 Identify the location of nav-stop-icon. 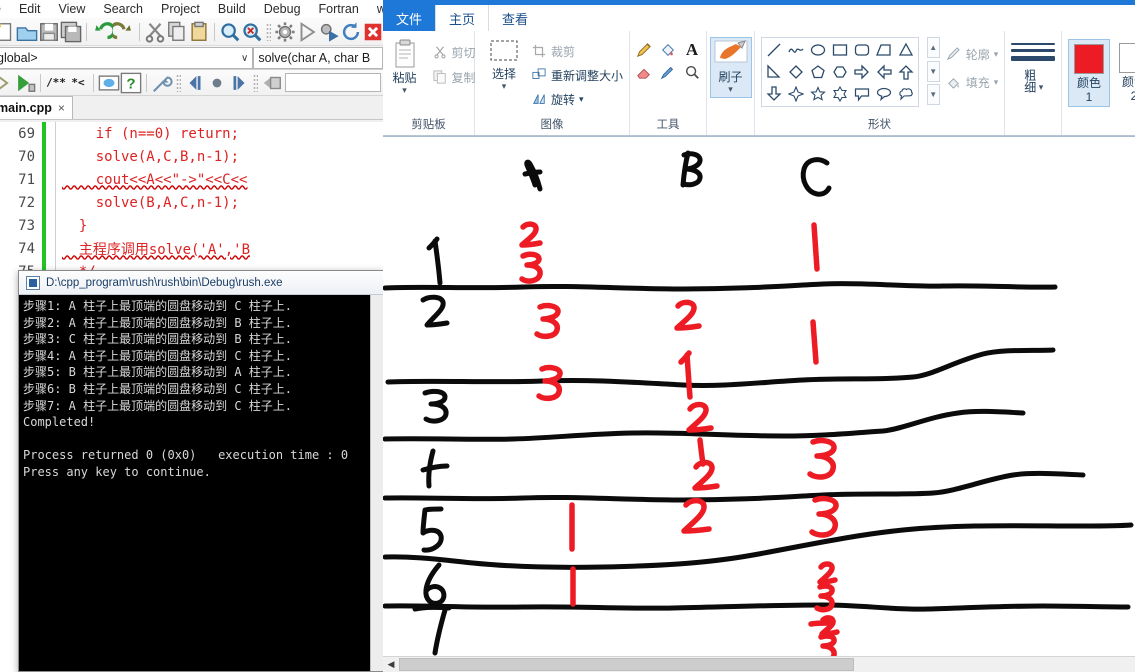
(217, 83).